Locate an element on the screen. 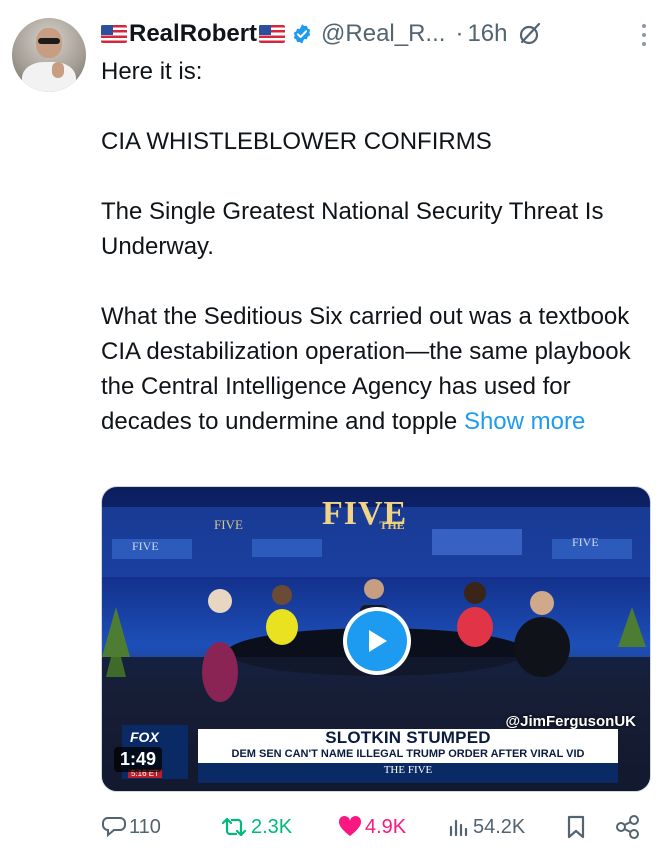 The height and width of the screenshot is (864, 668). bookmark-icon is located at coordinates (576, 827).